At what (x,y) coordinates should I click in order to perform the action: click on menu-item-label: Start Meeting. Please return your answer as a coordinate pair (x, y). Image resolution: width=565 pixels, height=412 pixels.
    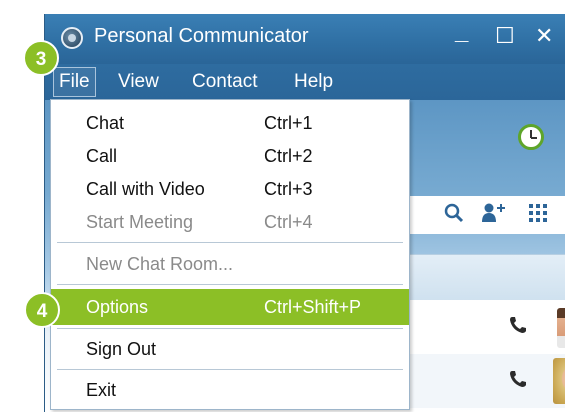
    Looking at the image, I should click on (140, 222).